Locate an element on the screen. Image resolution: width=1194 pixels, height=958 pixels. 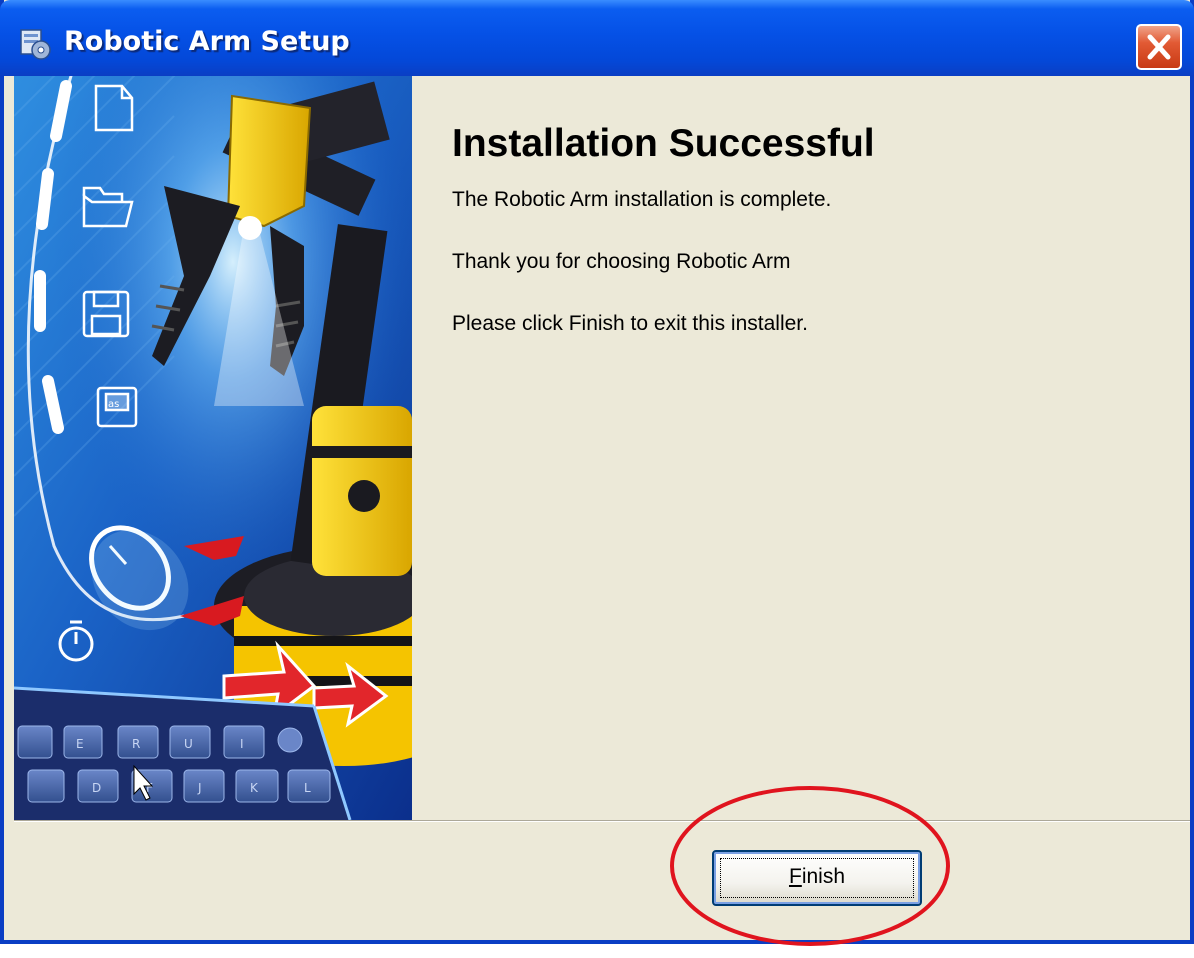
svg-text: J is located at coordinates (199, 788).